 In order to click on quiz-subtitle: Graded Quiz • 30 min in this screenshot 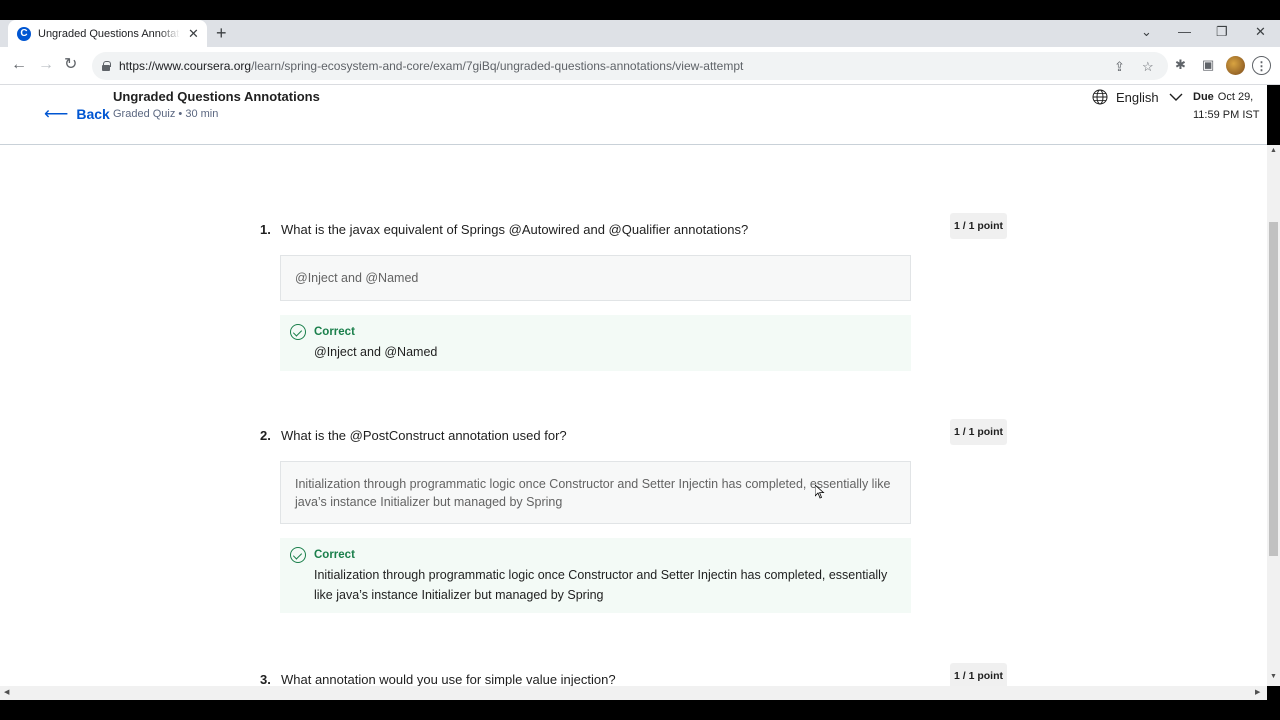, I will do `click(166, 114)`.